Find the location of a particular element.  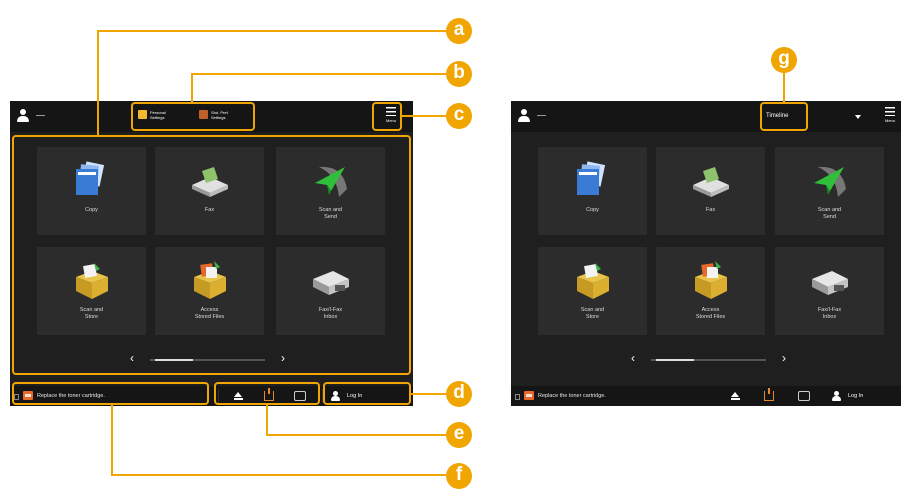

status-monitor-icon is located at coordinates (769, 394).